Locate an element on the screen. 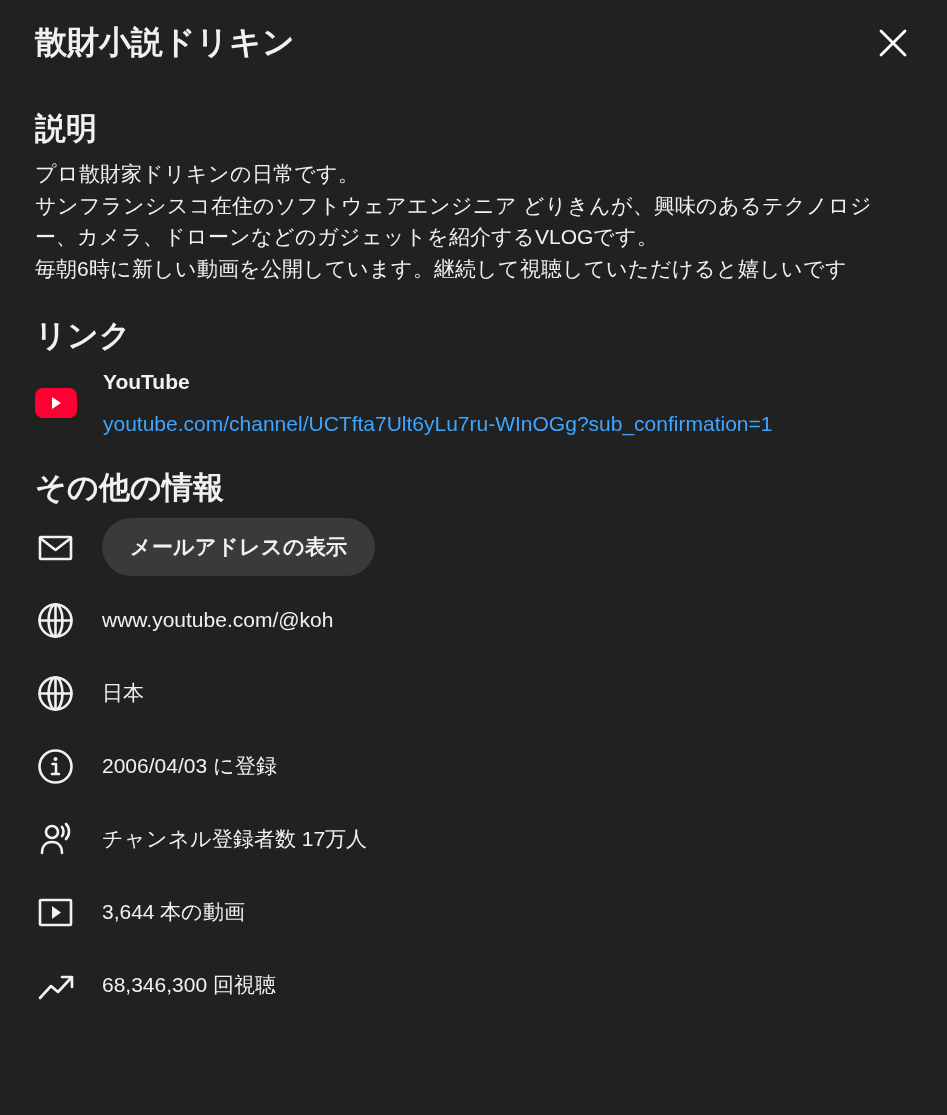 Image resolution: width=947 pixels, height=1115 pixels. link-title: YouTube is located at coordinates (147, 382).